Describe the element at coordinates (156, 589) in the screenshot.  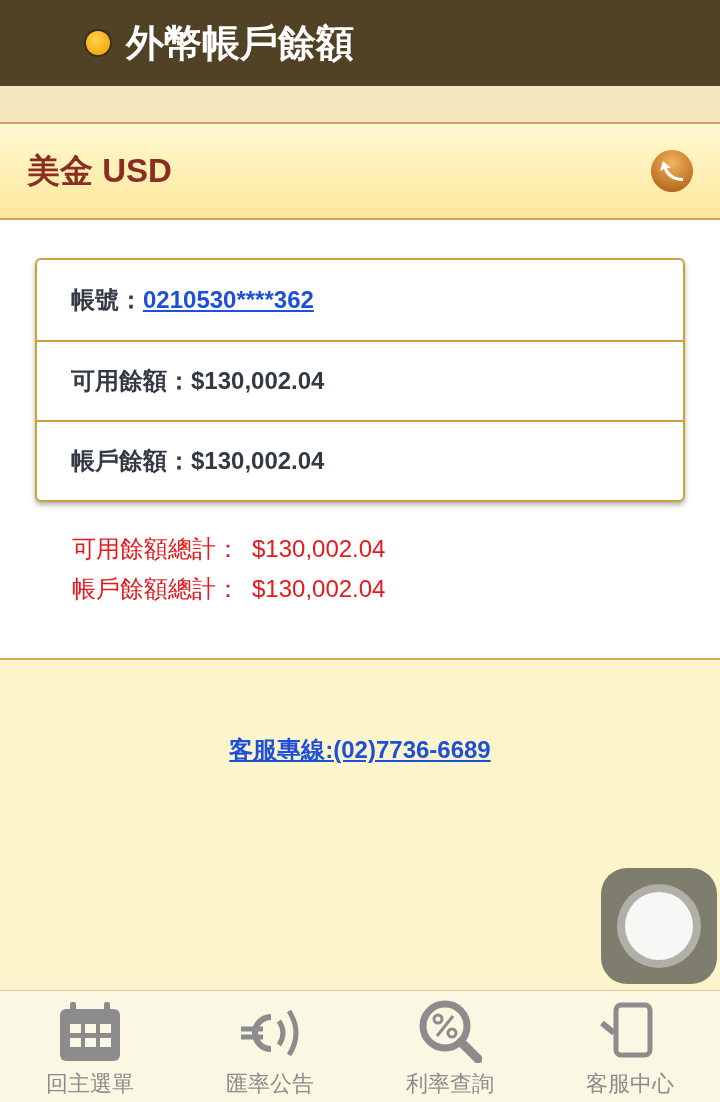
I see `total-label: 帳戶餘額總計：` at that location.